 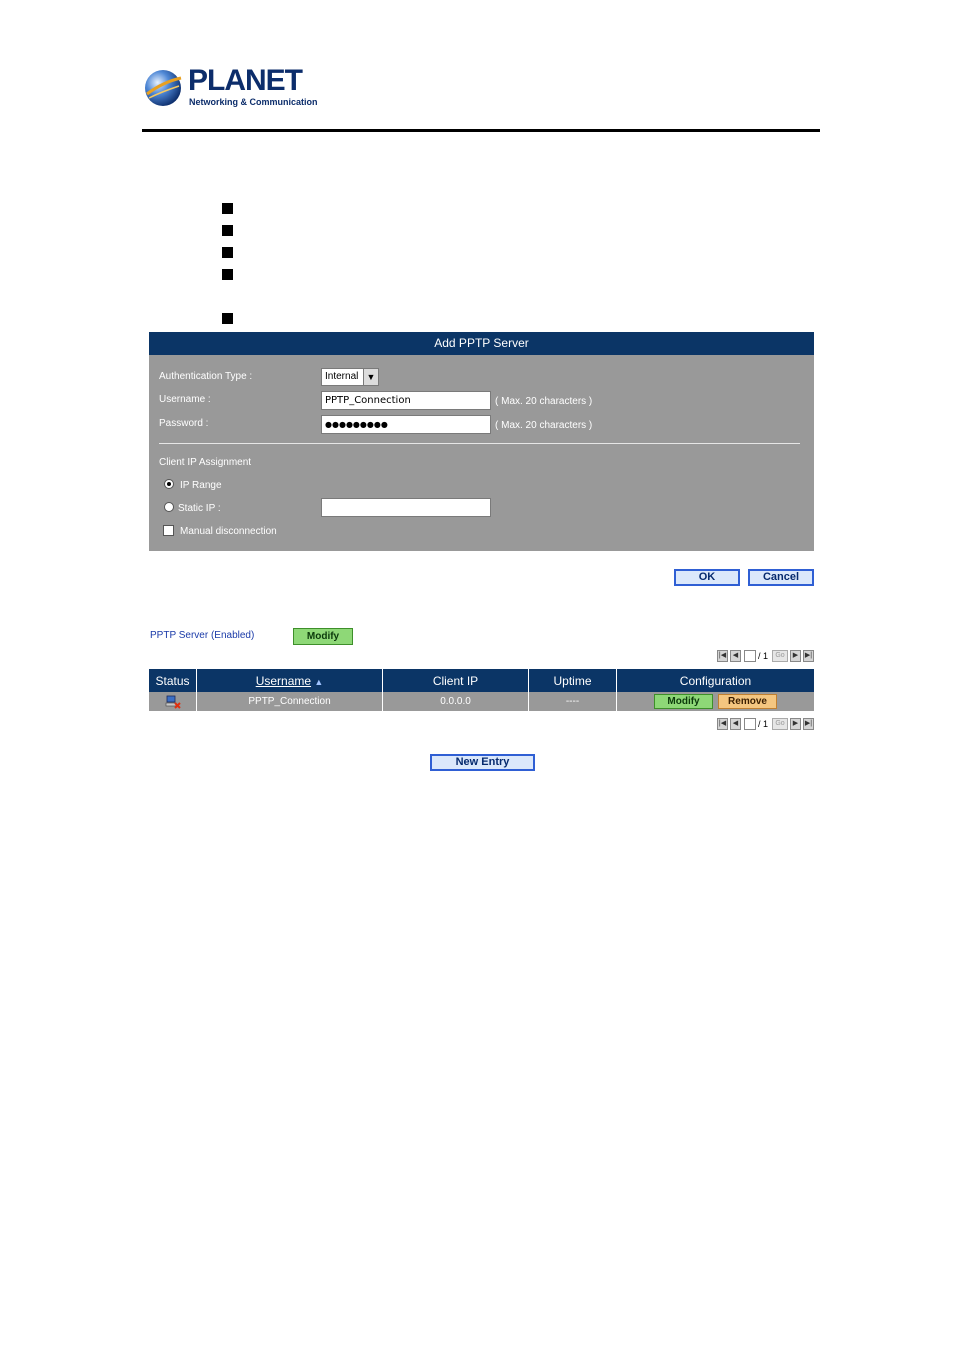 I want to click on column-client-ip: Client IP, so click(x=455, y=680).